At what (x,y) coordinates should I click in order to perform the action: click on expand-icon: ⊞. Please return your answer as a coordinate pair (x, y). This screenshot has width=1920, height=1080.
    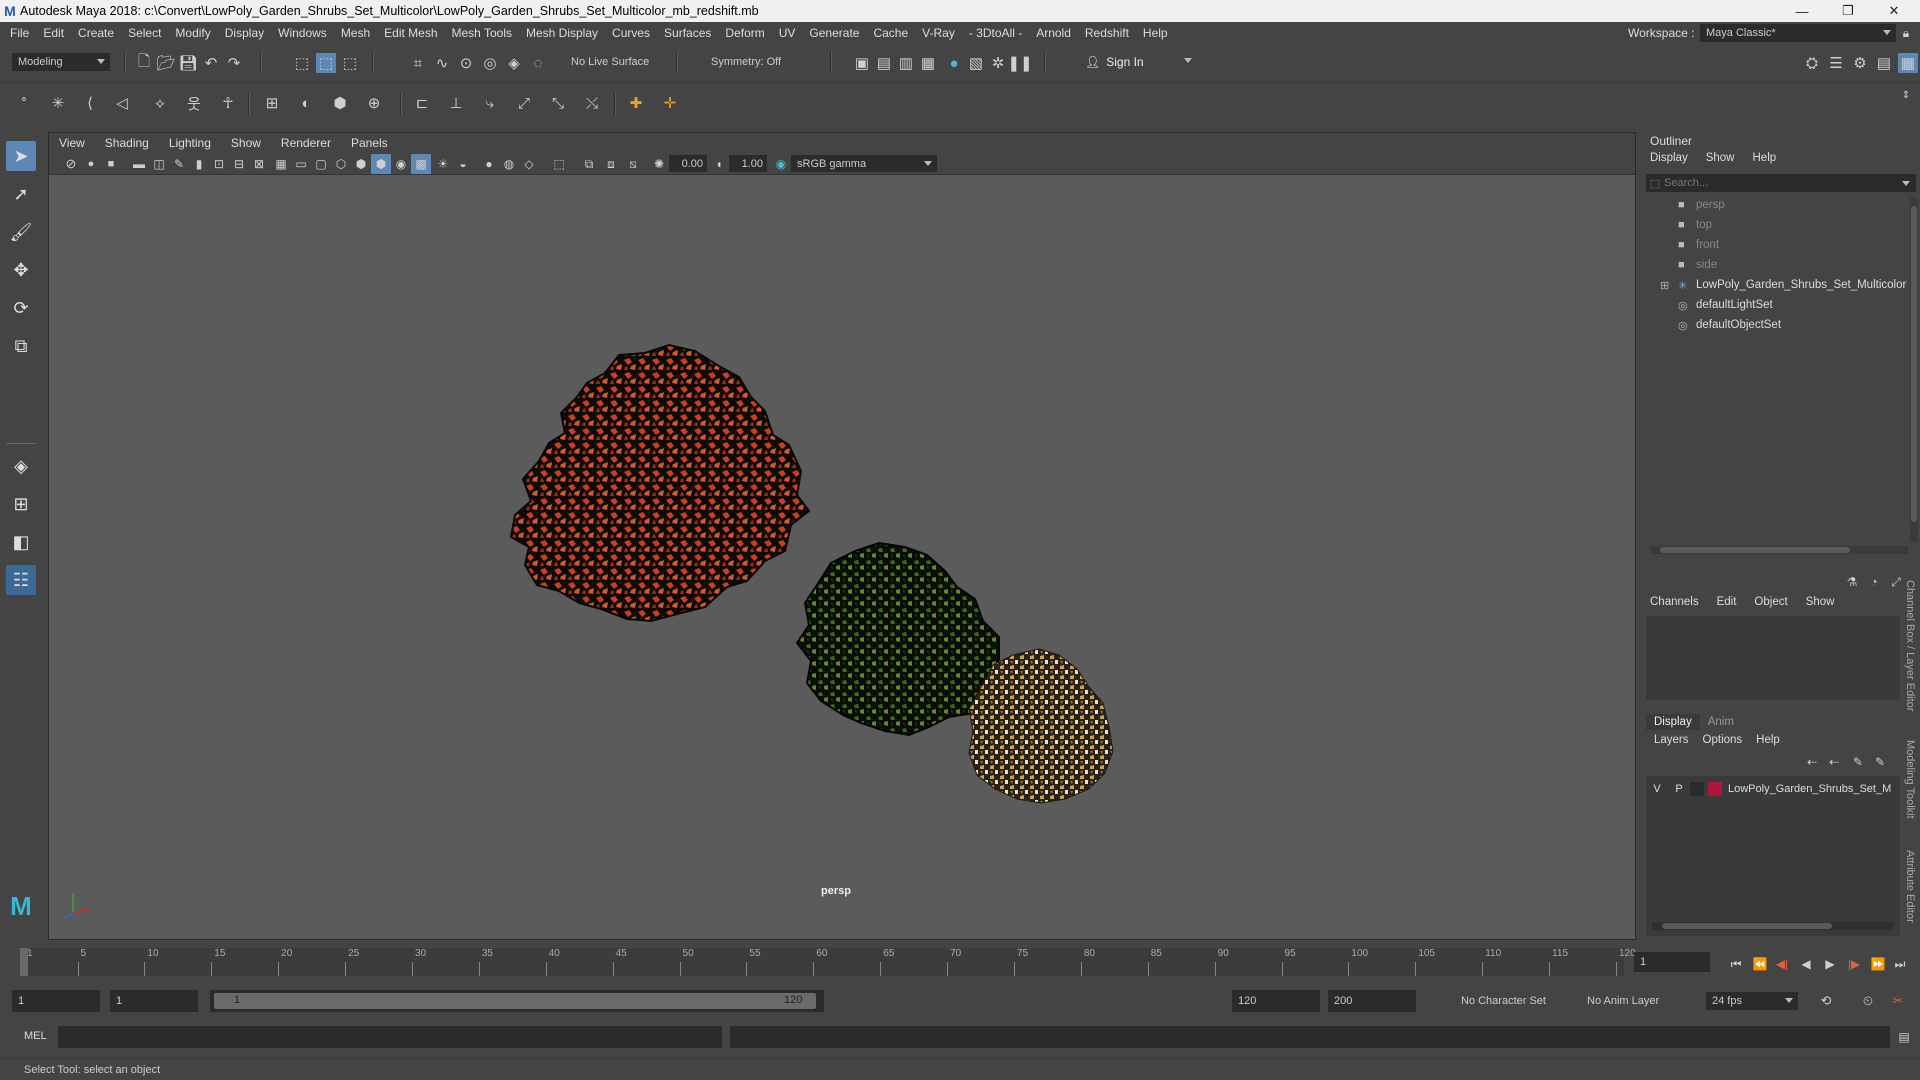
    Looking at the image, I should click on (1664, 285).